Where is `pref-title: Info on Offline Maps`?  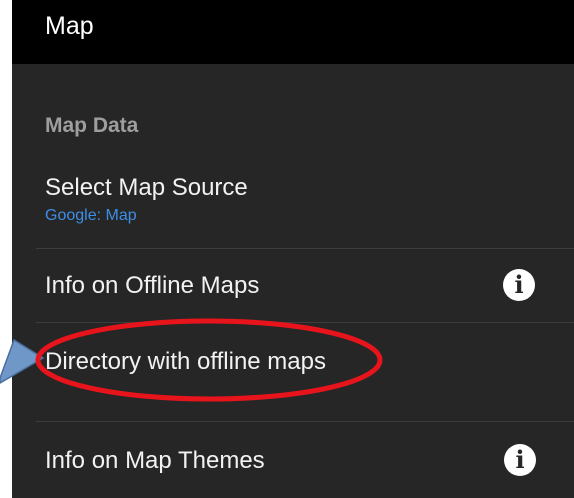 pref-title: Info on Offline Maps is located at coordinates (152, 285).